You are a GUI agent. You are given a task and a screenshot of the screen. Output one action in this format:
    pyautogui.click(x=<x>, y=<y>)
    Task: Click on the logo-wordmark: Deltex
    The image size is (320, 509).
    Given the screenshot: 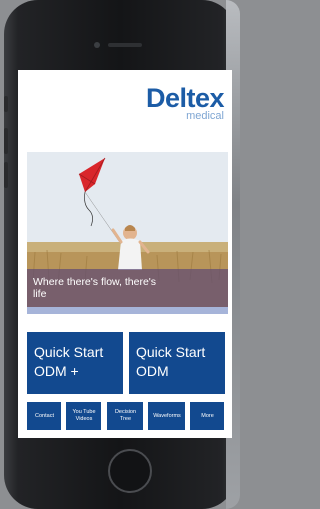 What is the action you would take?
    pyautogui.click(x=185, y=98)
    